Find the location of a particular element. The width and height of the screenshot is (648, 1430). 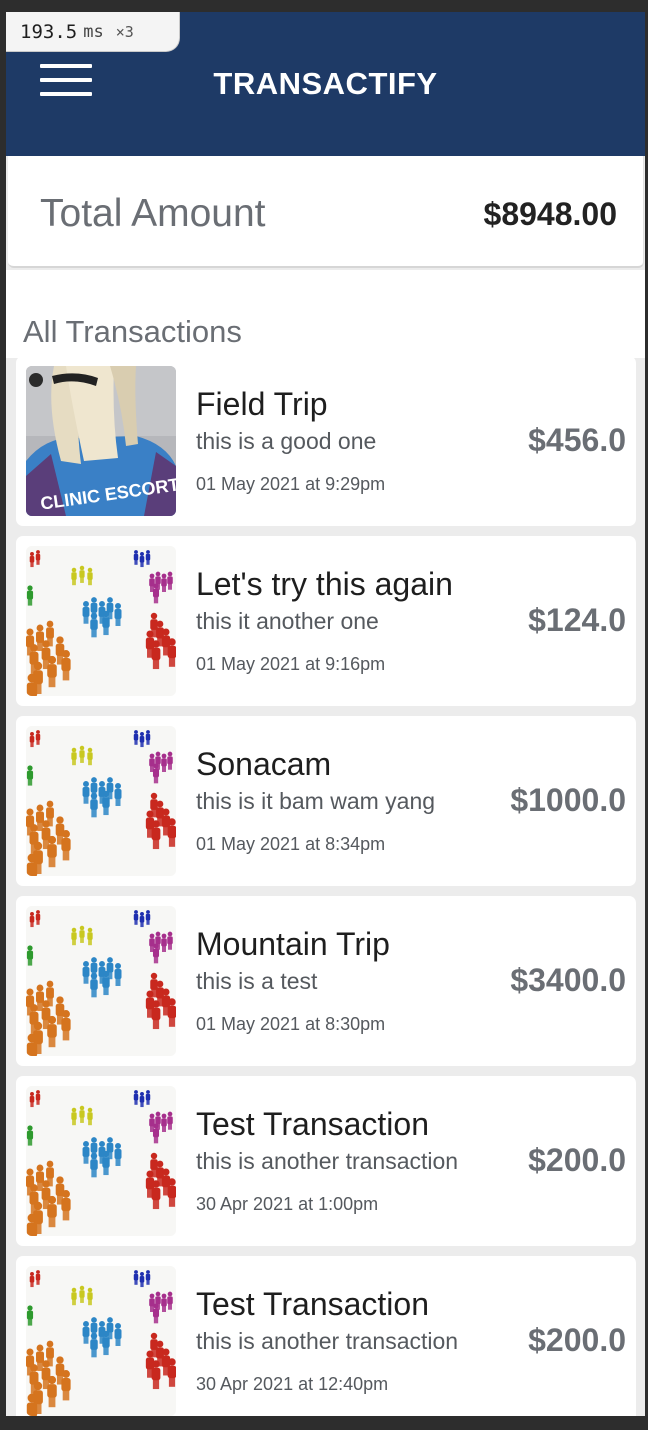

transaction-date: 01 May 2021 at 9:16pm is located at coordinates (291, 664).